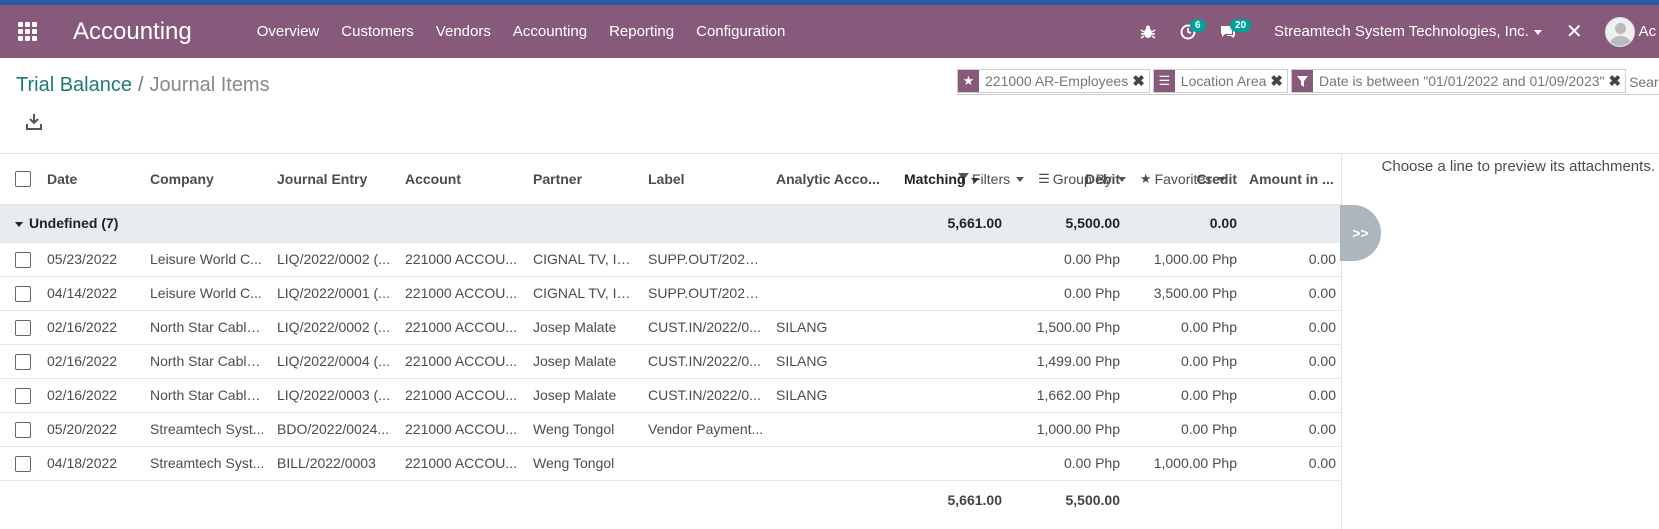  What do you see at coordinates (463, 31) in the screenshot?
I see `menu-vendors: Vendors` at bounding box center [463, 31].